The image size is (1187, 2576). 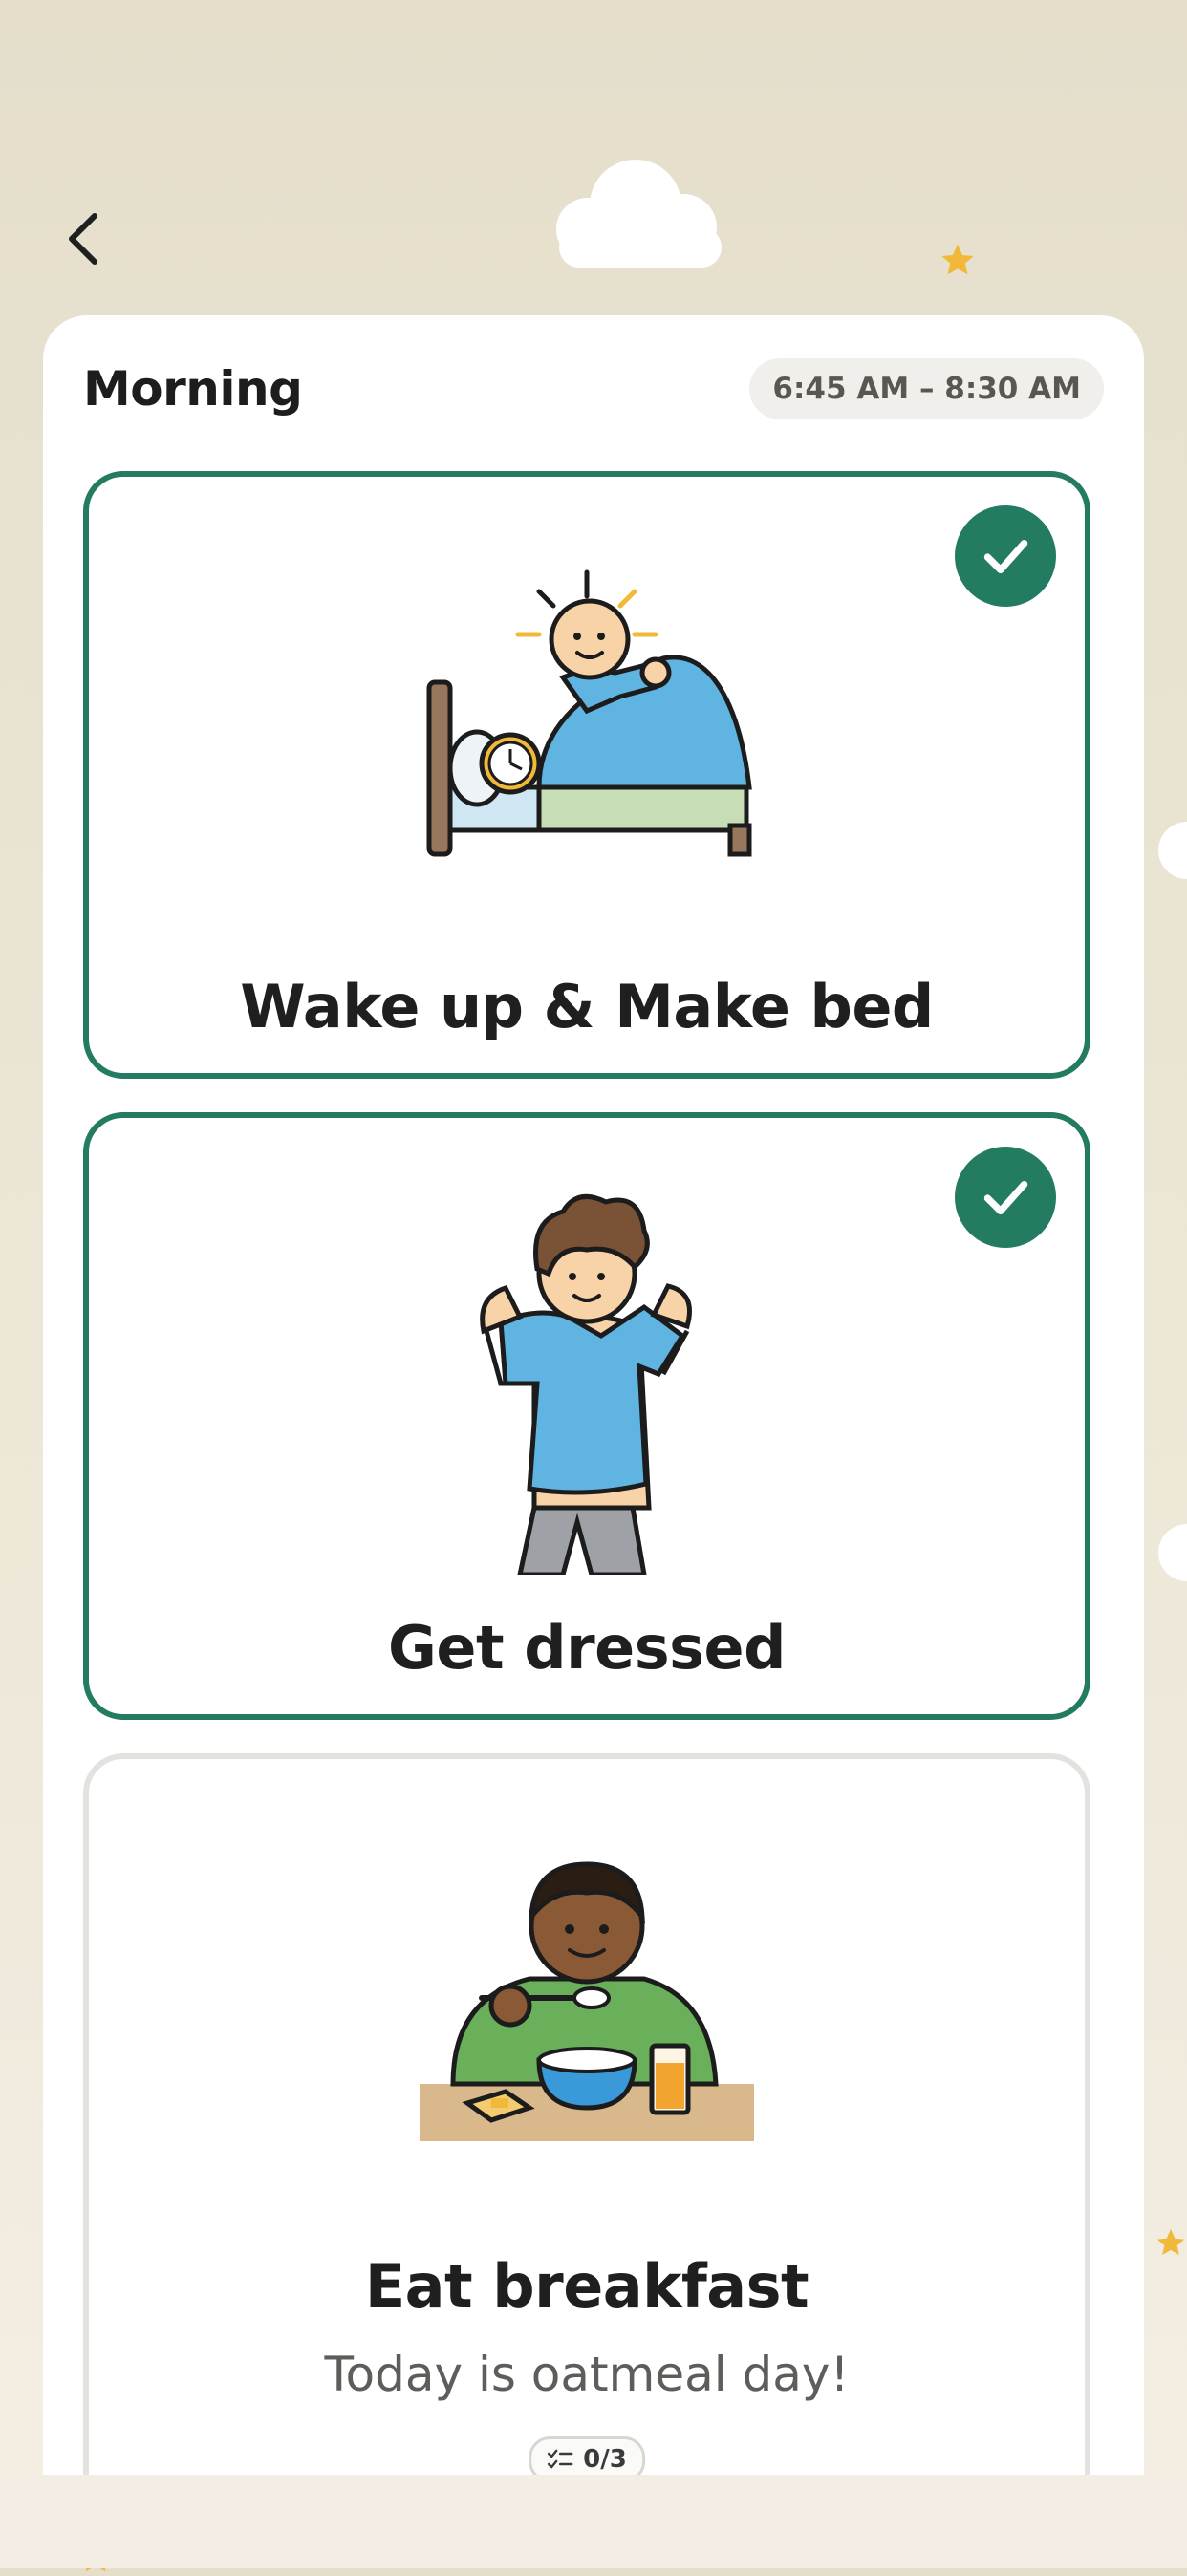 I want to click on bottom-band, so click(x=593, y=2521).